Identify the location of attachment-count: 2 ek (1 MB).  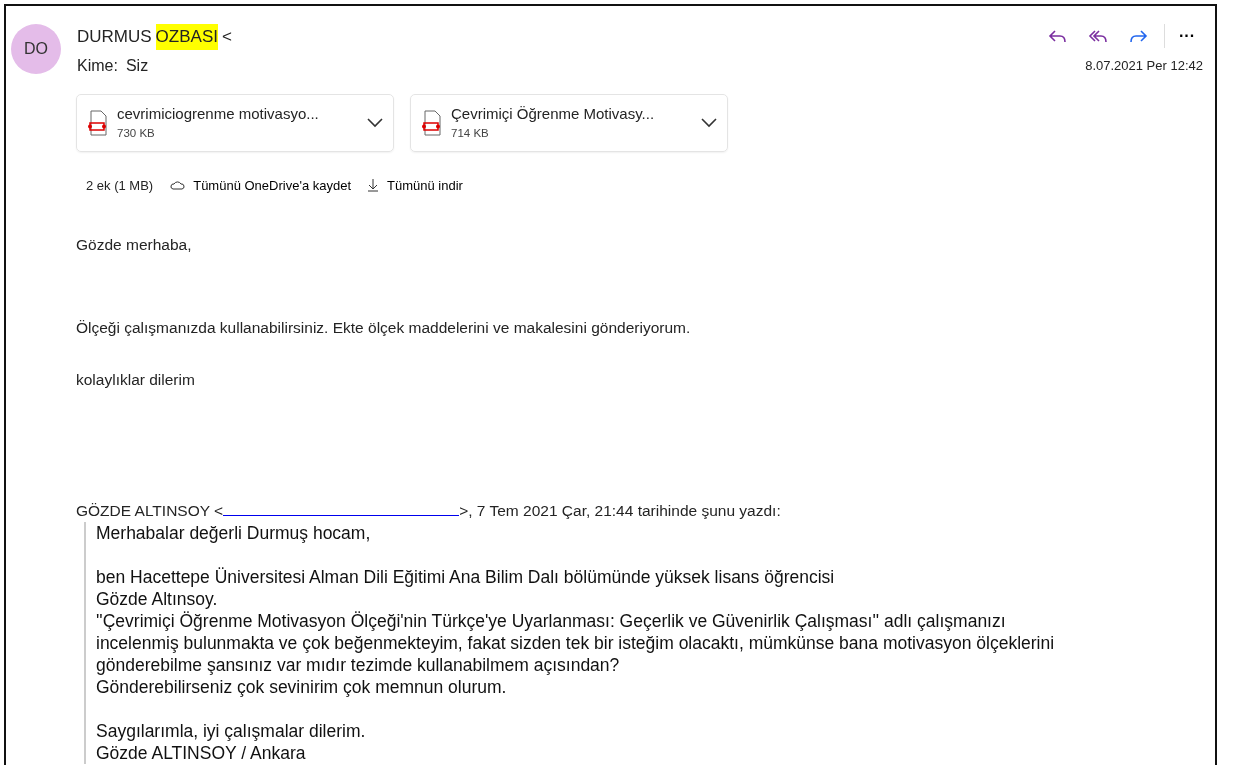
(120, 185).